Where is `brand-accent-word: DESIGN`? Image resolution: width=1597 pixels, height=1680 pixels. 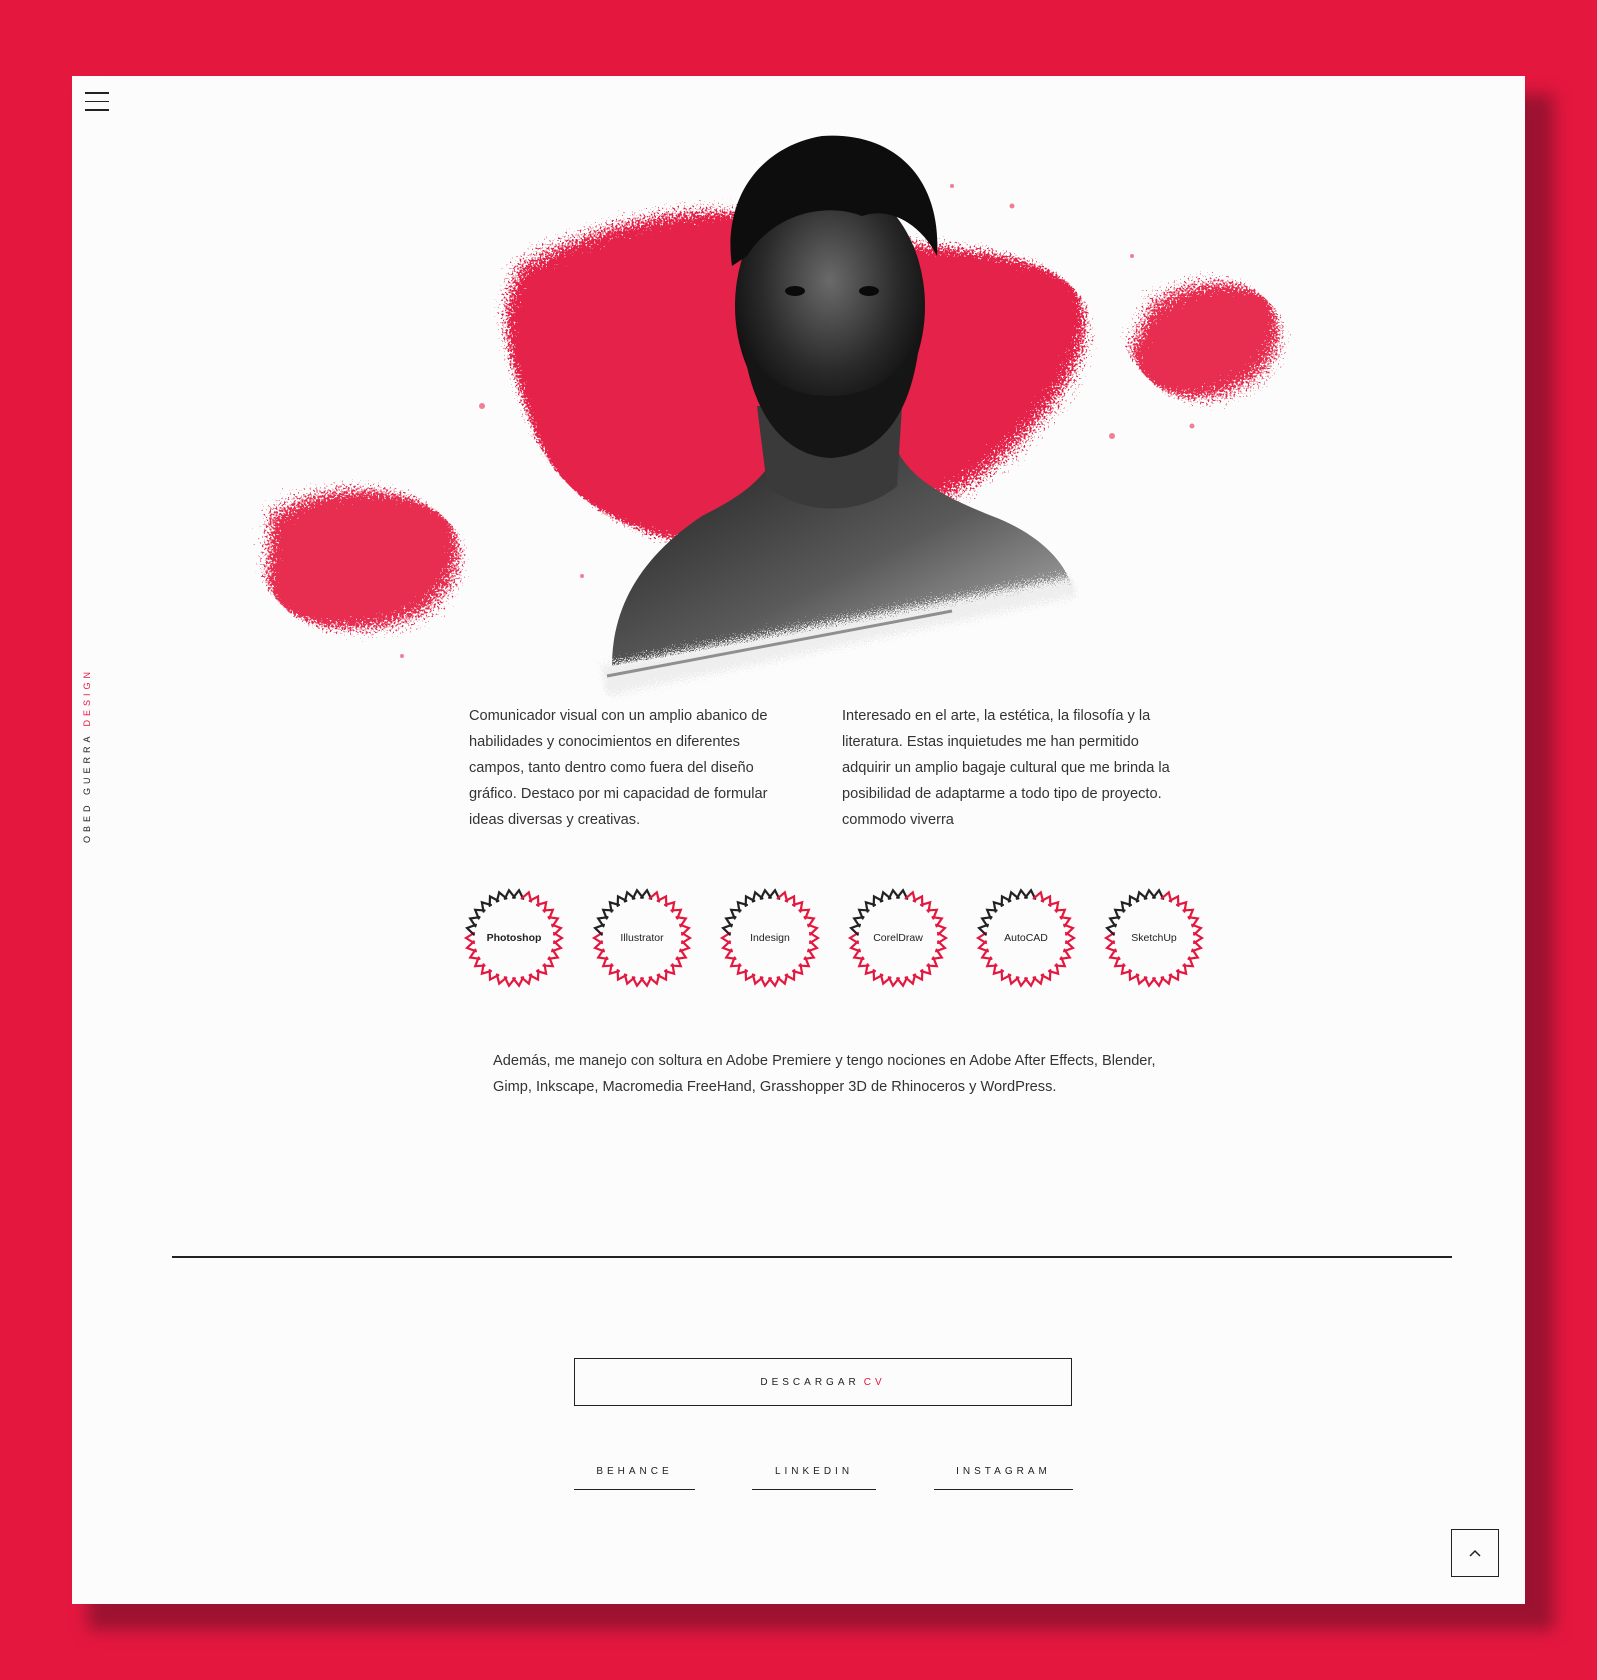
brand-accent-word: DESIGN is located at coordinates (87, 697).